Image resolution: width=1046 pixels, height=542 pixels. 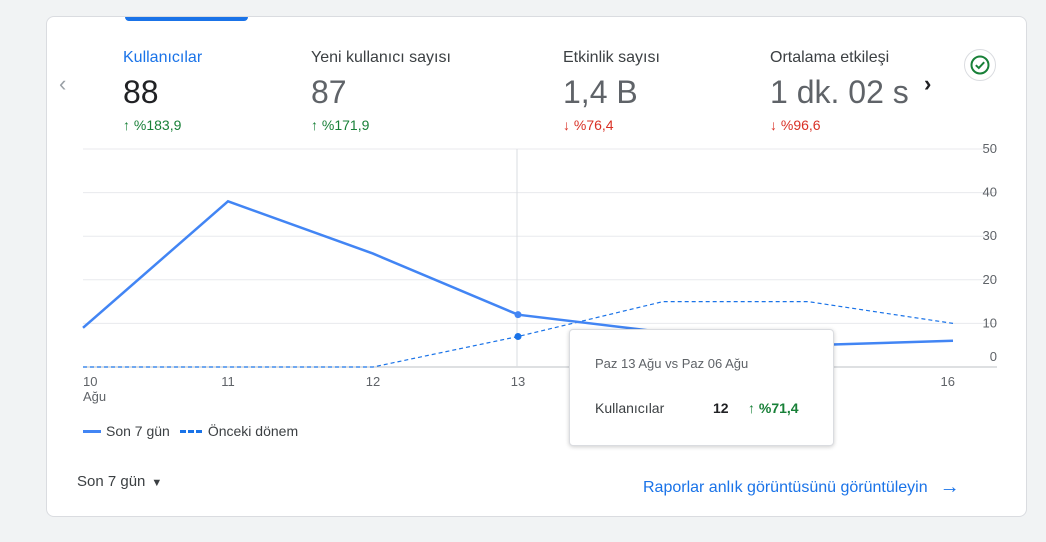 What do you see at coordinates (518, 381) in the screenshot?
I see `x-tick-label: 13` at bounding box center [518, 381].